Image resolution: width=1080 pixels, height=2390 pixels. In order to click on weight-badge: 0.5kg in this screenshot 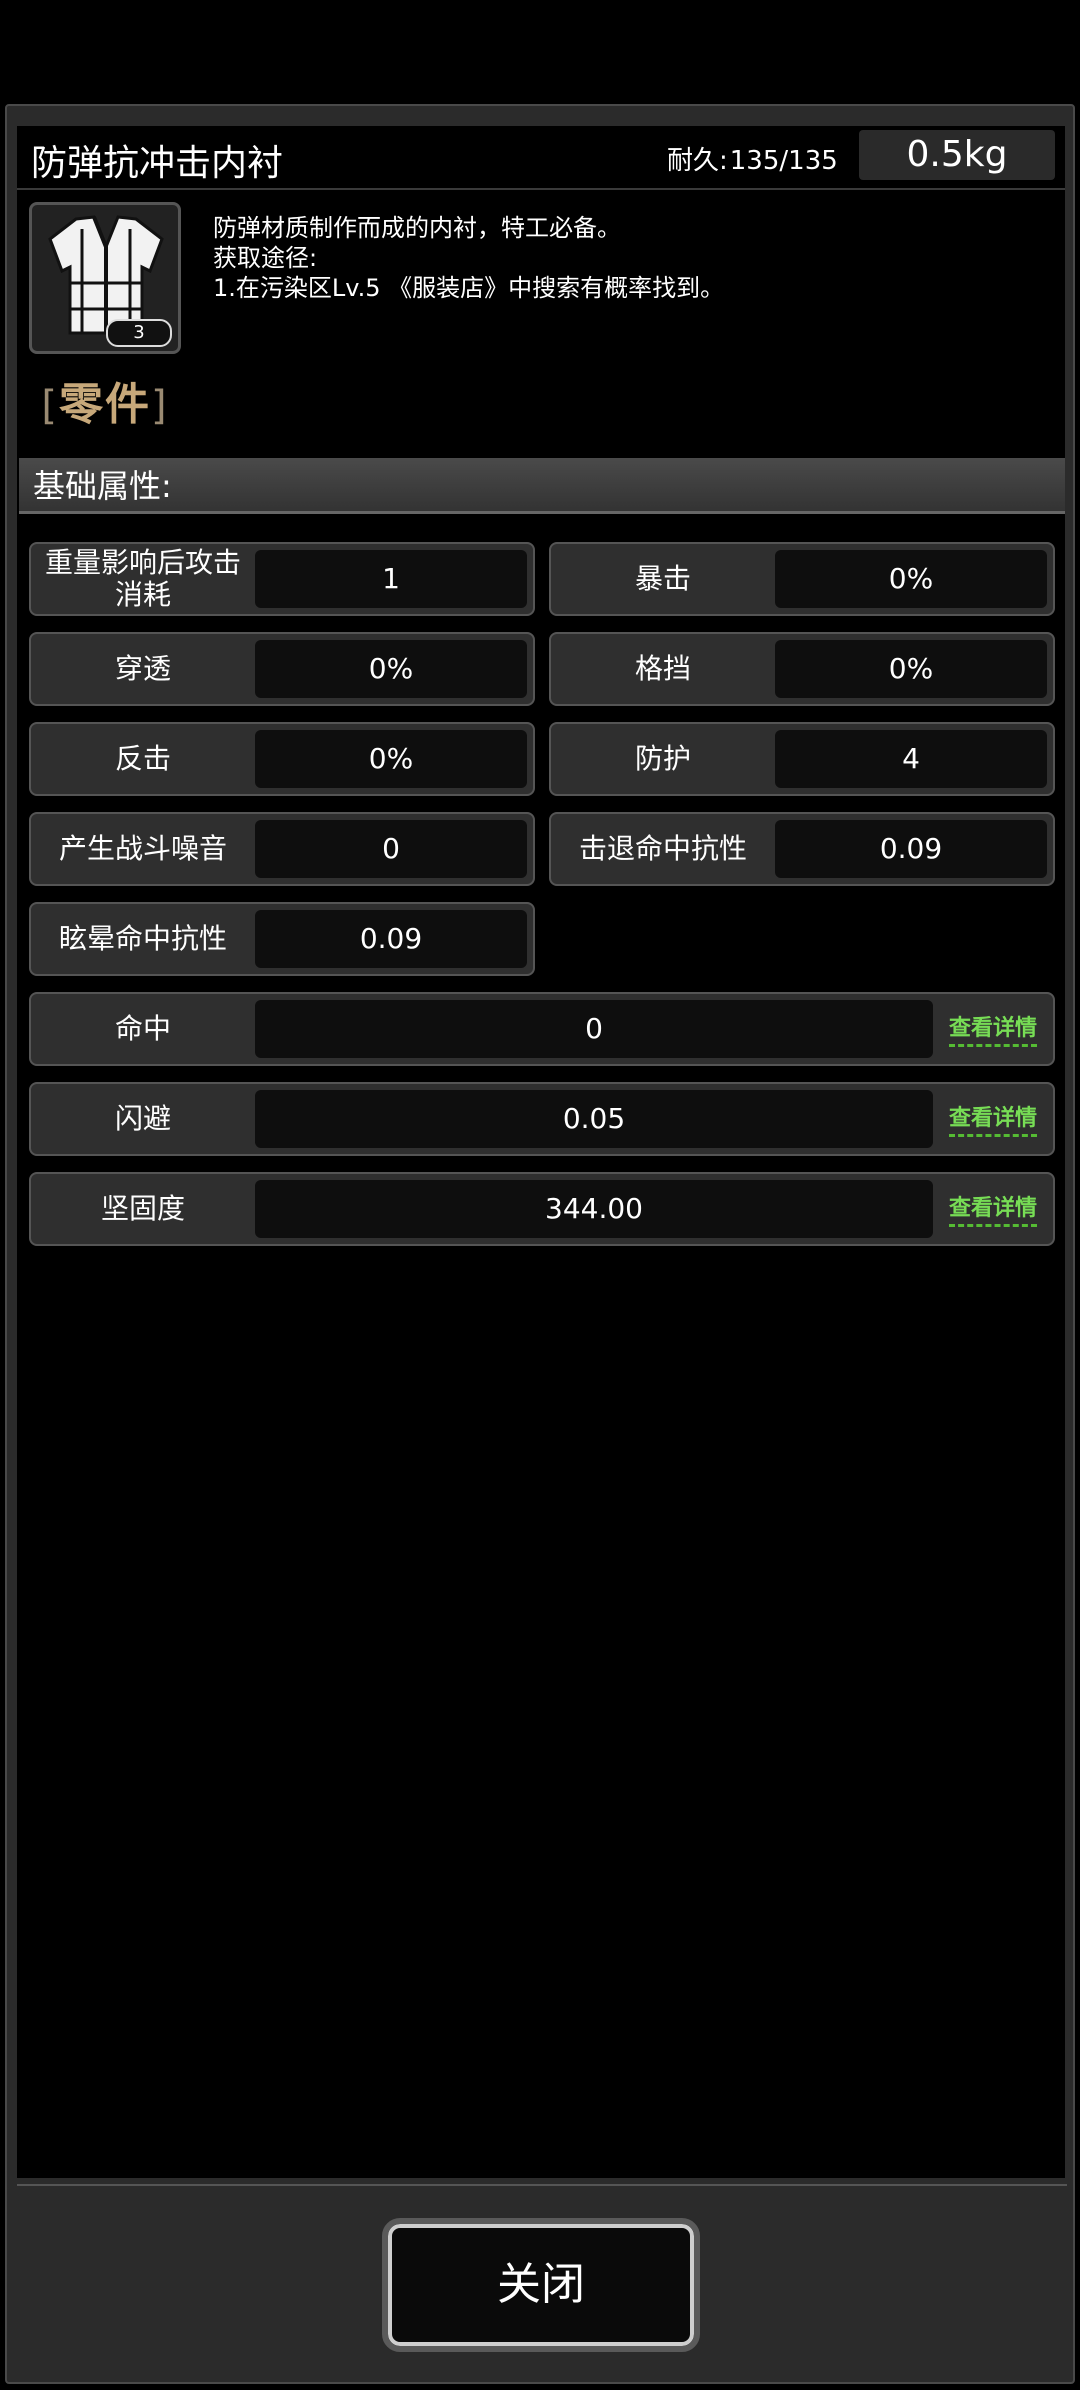, I will do `click(957, 155)`.